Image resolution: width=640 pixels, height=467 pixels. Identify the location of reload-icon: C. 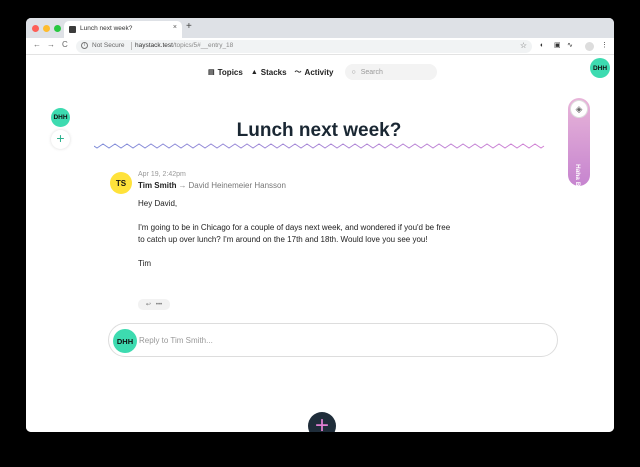
(65, 45).